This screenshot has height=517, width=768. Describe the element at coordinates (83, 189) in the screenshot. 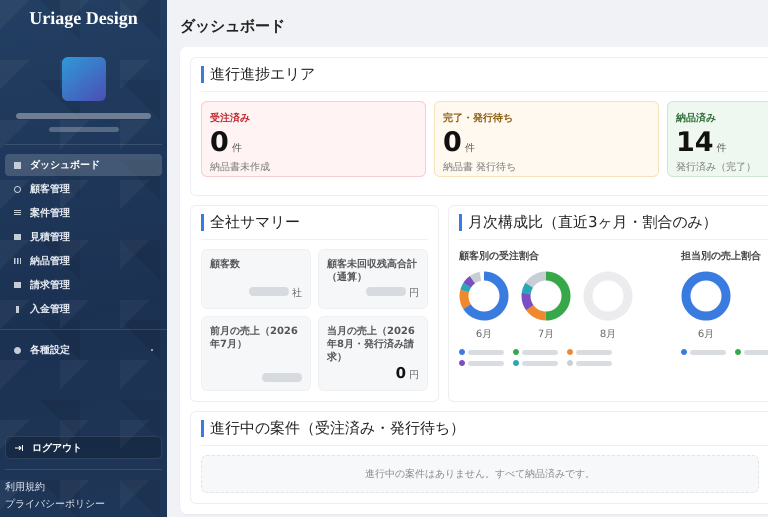

I see `sidebar-item: 顧客管理` at that location.